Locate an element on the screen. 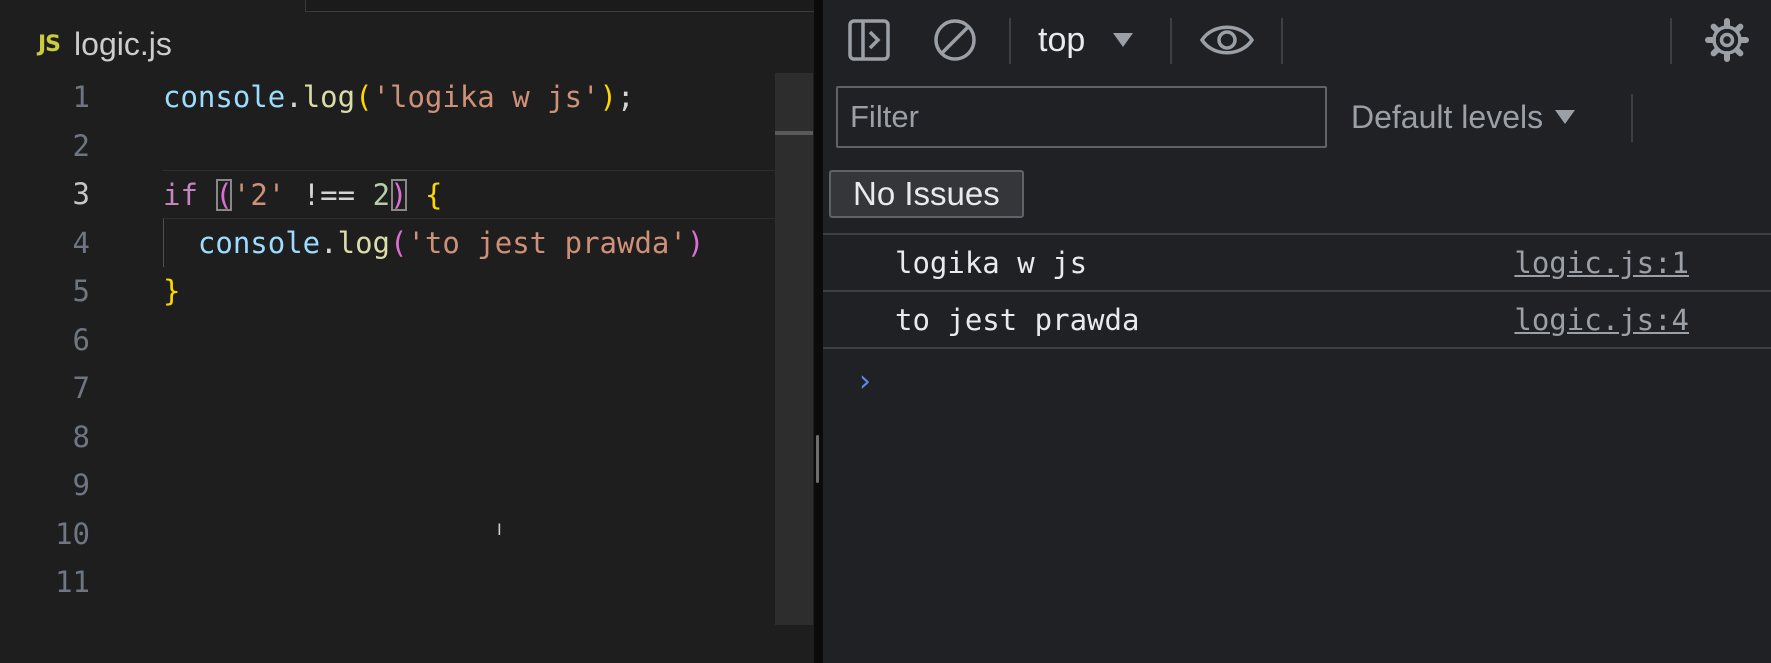 This screenshot has width=1771, height=663. console-message: to jest prawda logic.js:4 is located at coordinates (1297, 320).